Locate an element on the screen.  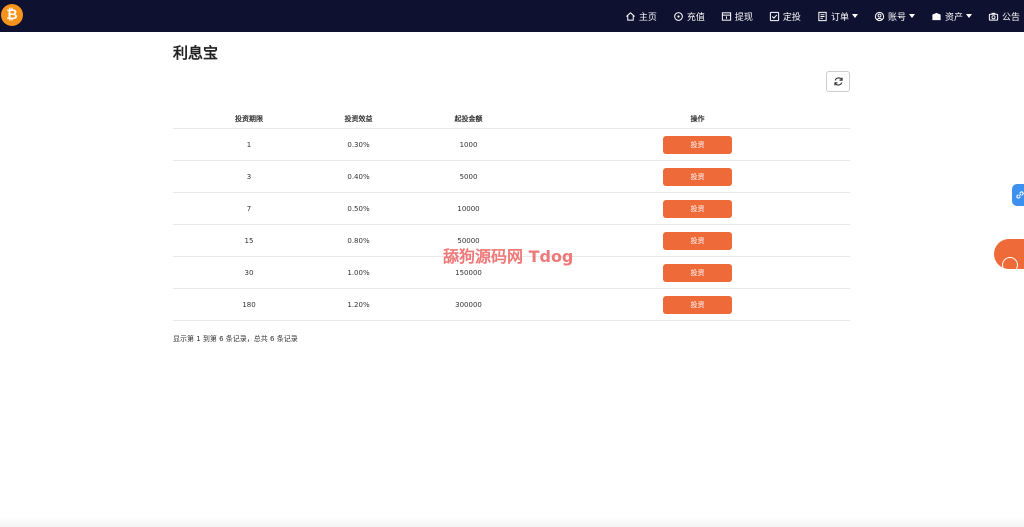
wallet-icon is located at coordinates (936, 16).